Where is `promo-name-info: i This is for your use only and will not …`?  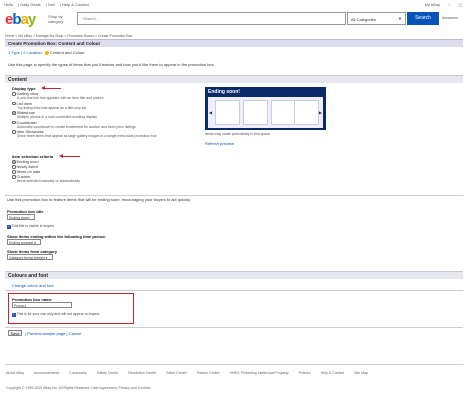
promo-name-info: i This is for your use only and will not … is located at coordinates (56, 314).